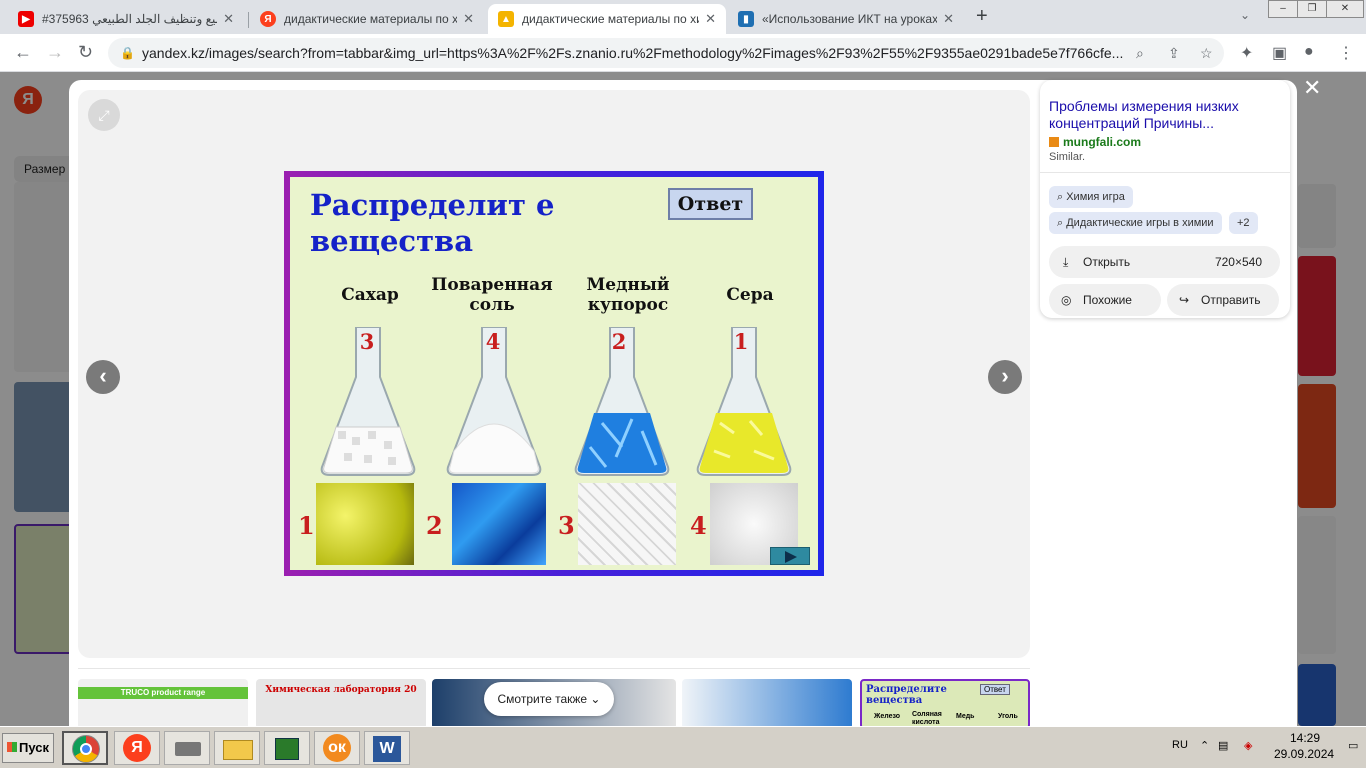 The image size is (1366, 768). I want to click on language-indicator: RU, so click(1180, 745).